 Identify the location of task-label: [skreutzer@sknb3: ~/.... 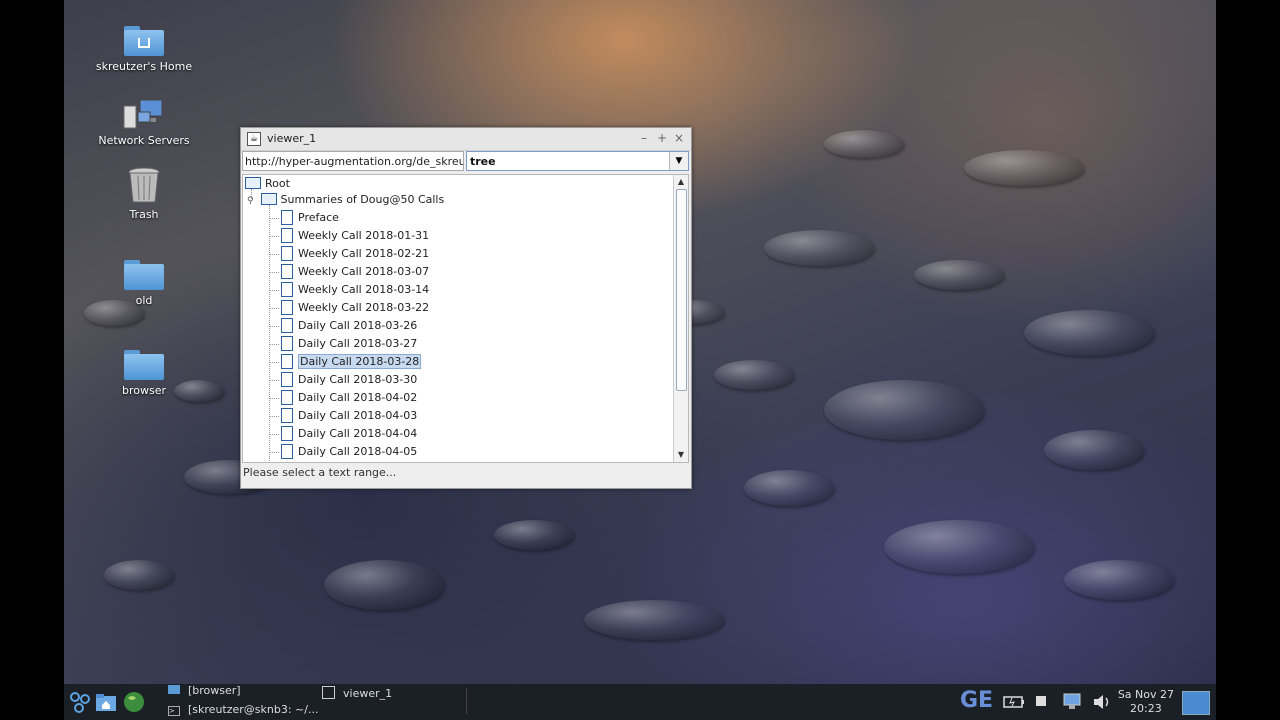
(253, 709).